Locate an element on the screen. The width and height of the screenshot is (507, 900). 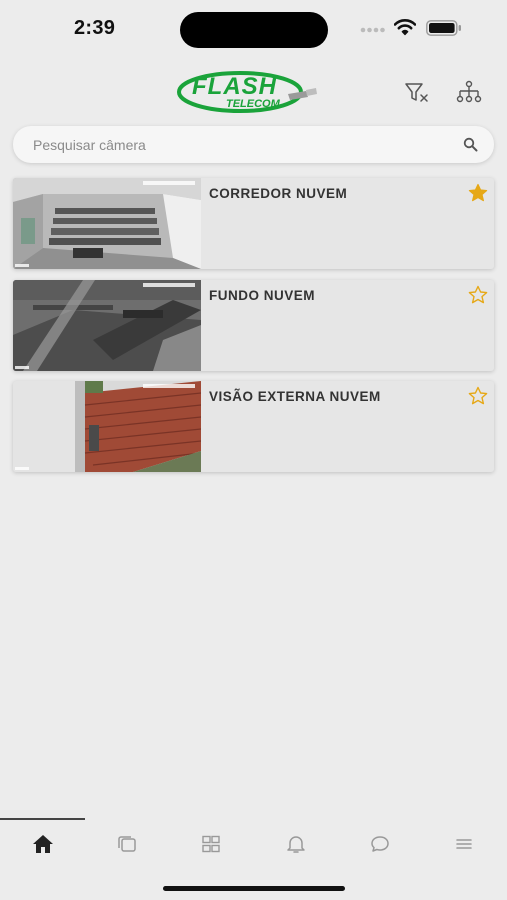
home-icon is located at coordinates (43, 844).